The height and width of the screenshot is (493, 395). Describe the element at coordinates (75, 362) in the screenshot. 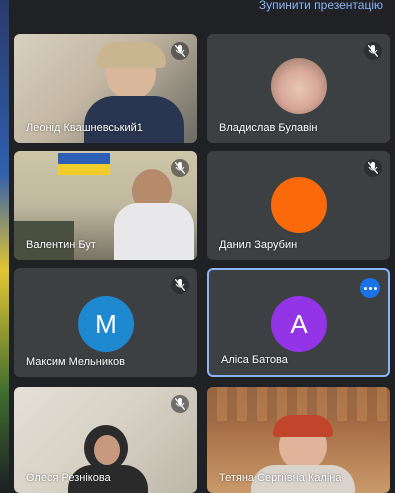

I see `participant-name: Максим Мельников` at that location.